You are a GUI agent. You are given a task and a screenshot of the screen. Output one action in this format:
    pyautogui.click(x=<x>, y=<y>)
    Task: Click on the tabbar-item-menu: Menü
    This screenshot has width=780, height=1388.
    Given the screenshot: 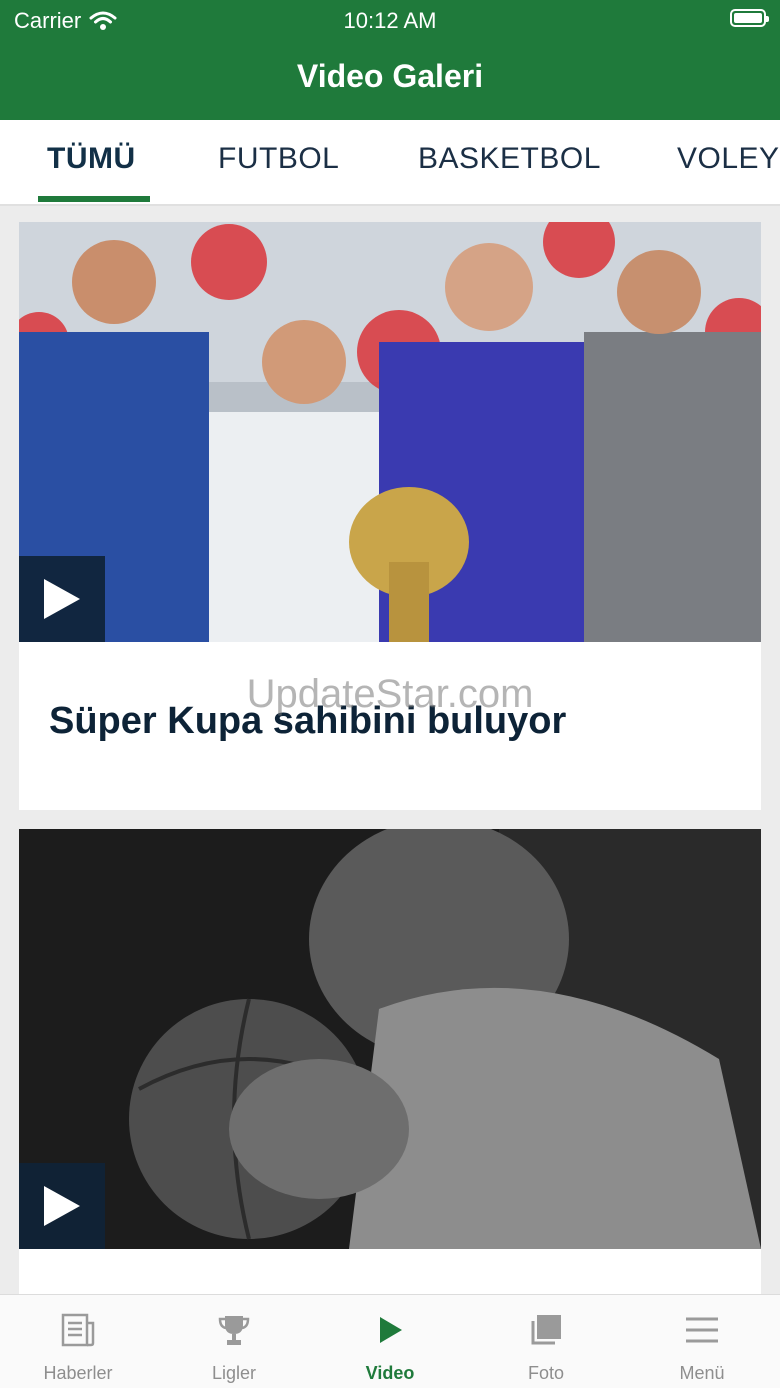 What is the action you would take?
    pyautogui.click(x=702, y=1341)
    